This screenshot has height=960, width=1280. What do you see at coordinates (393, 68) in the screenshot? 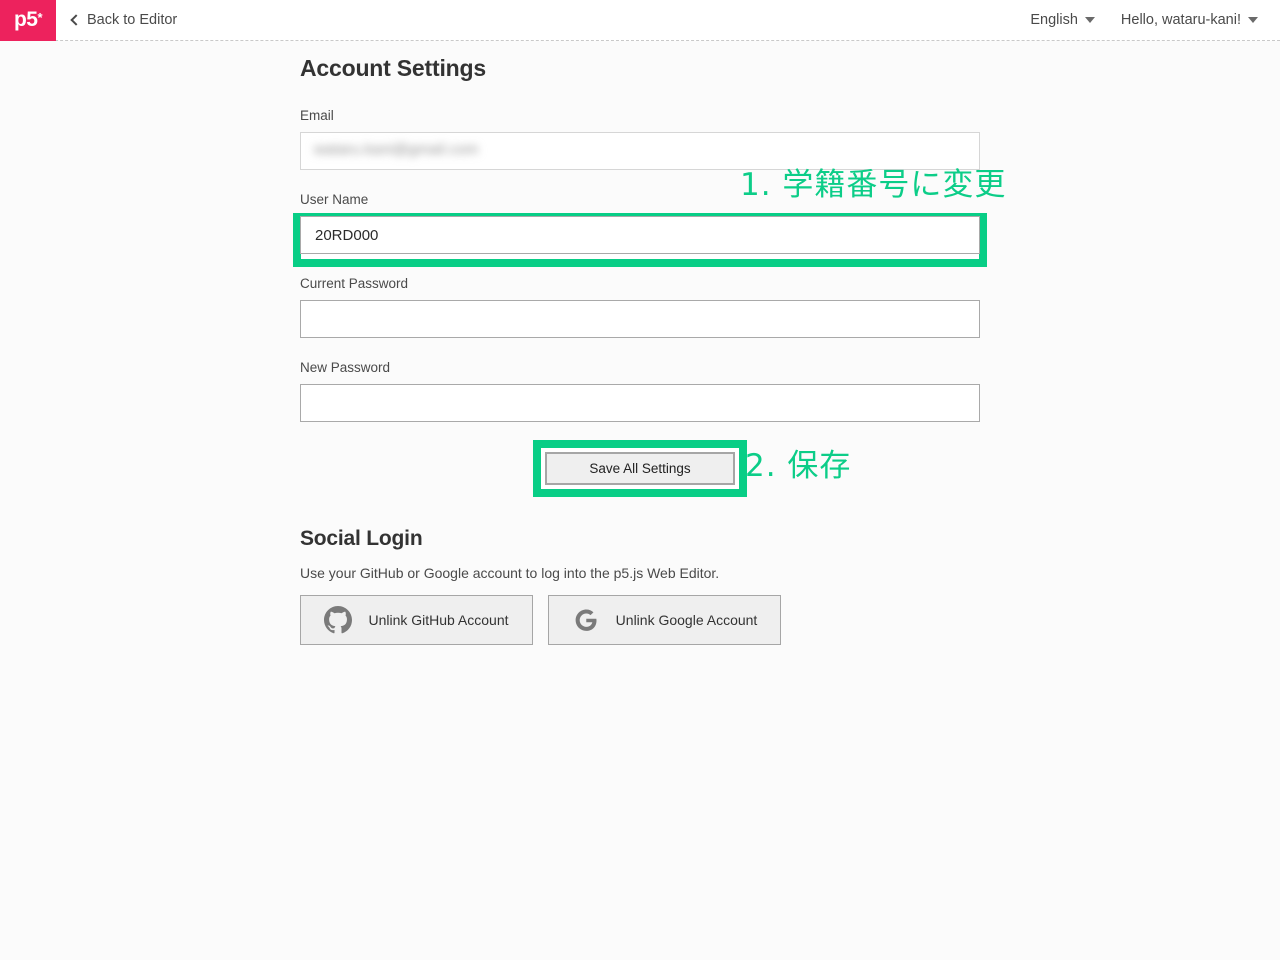
I see `page-title: Account Settings` at bounding box center [393, 68].